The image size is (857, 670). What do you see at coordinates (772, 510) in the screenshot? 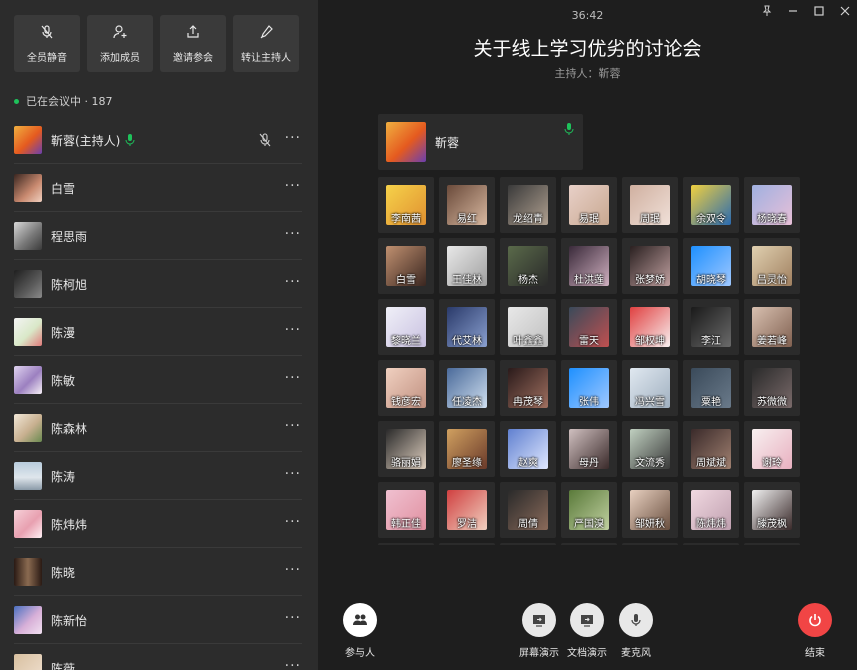
I see `participant-tile: 滕茂枫` at bounding box center [772, 510].